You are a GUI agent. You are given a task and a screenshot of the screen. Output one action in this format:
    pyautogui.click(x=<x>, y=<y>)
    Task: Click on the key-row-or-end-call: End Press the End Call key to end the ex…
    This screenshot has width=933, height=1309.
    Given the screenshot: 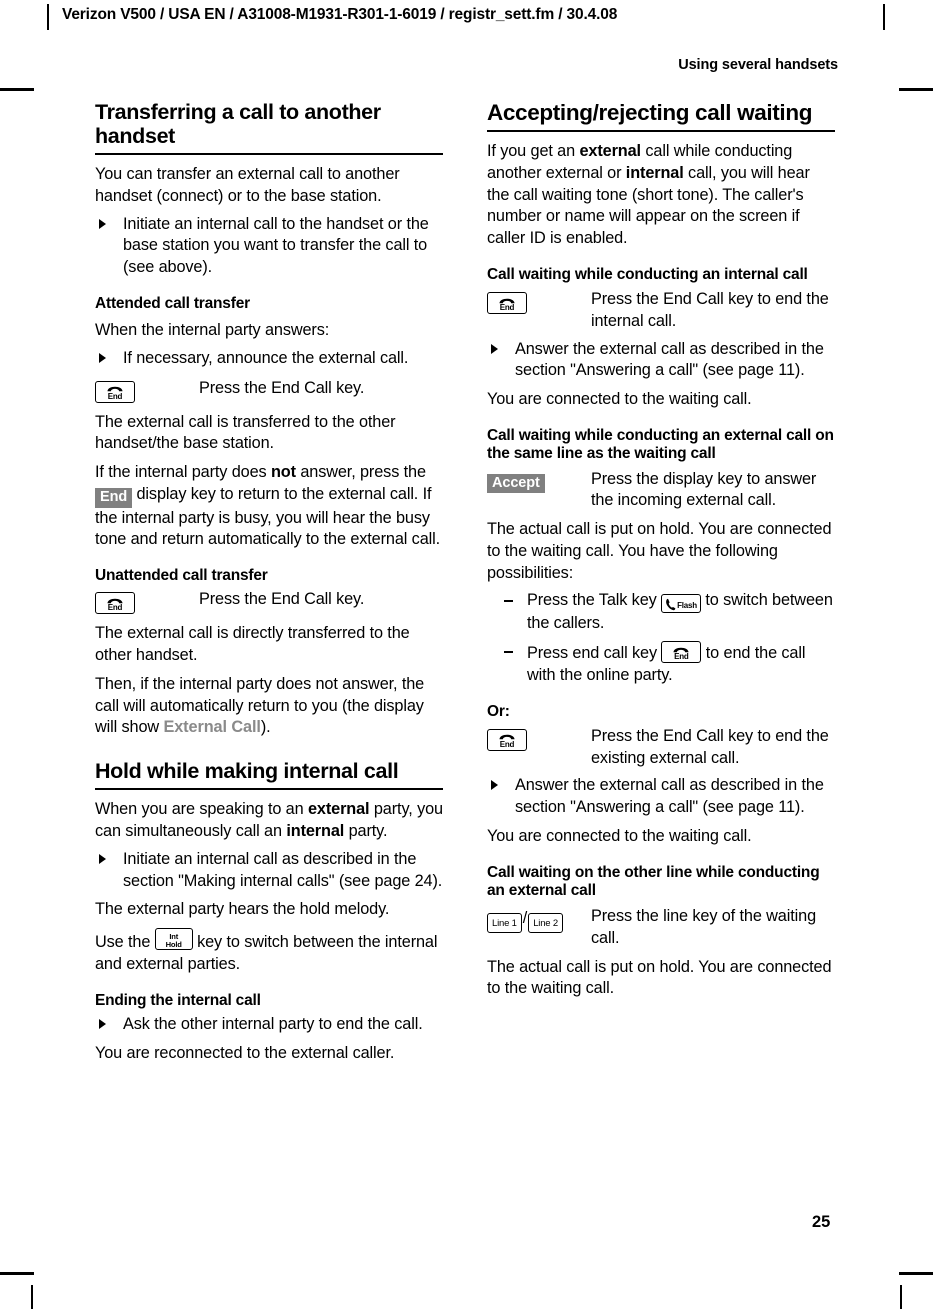 What is the action you would take?
    pyautogui.click(x=661, y=748)
    